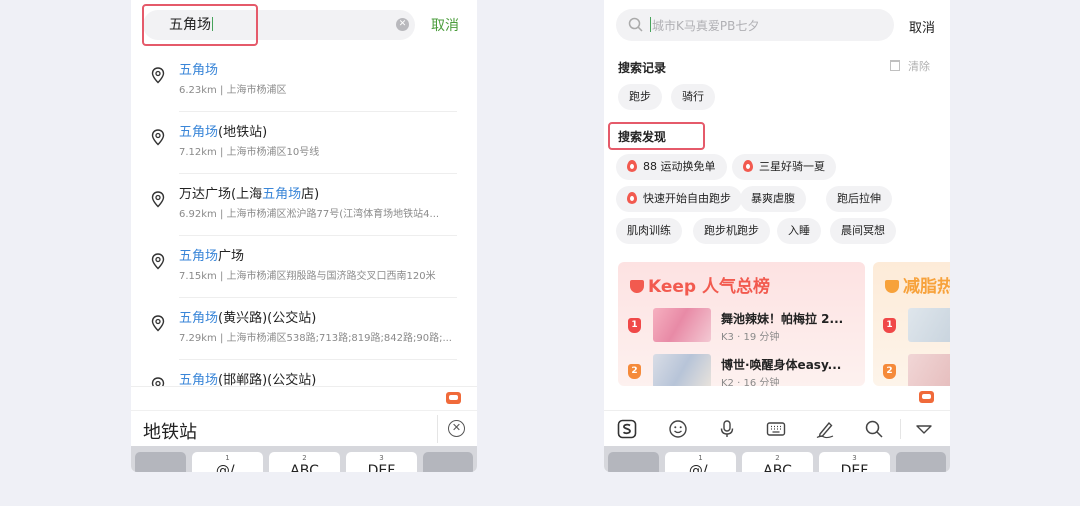 The width and height of the screenshot is (1080, 506). I want to click on history-chip: 骑行, so click(693, 97).